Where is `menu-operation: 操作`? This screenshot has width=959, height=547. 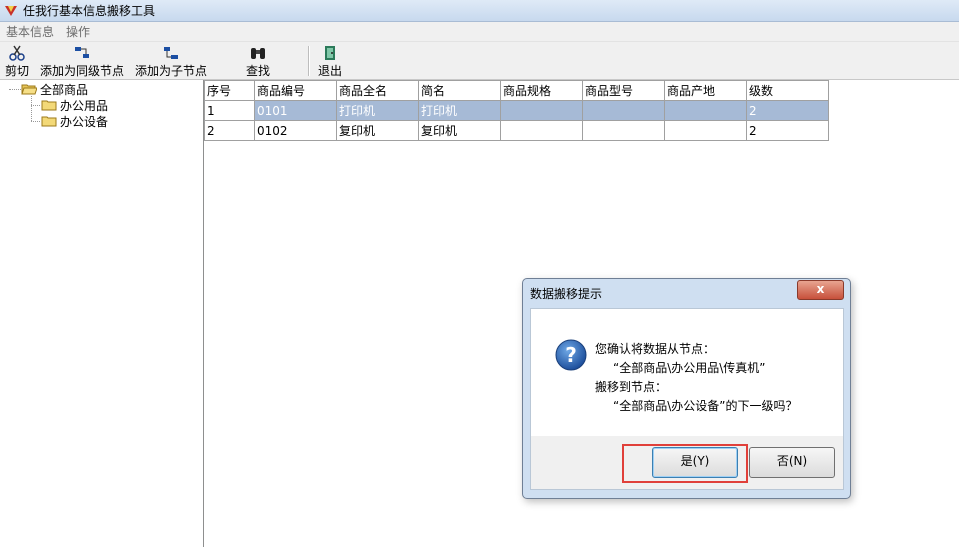
menu-operation: 操作 is located at coordinates (78, 31).